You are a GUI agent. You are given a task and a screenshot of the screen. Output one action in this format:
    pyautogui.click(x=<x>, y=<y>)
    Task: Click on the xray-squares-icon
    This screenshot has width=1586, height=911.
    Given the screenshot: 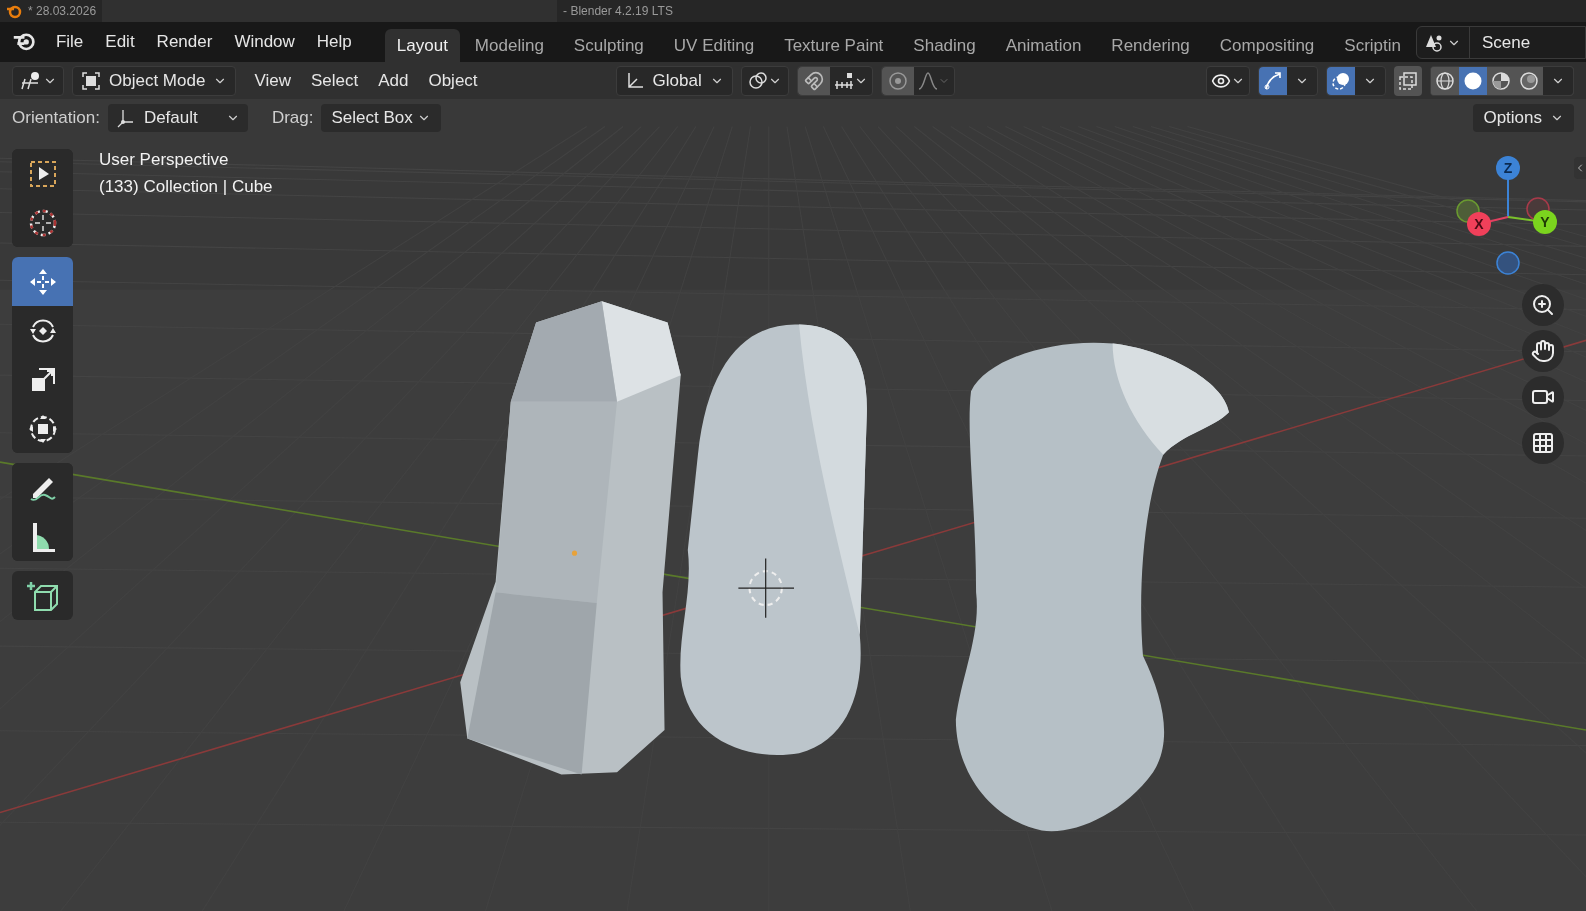 What is the action you would take?
    pyautogui.click(x=1408, y=80)
    